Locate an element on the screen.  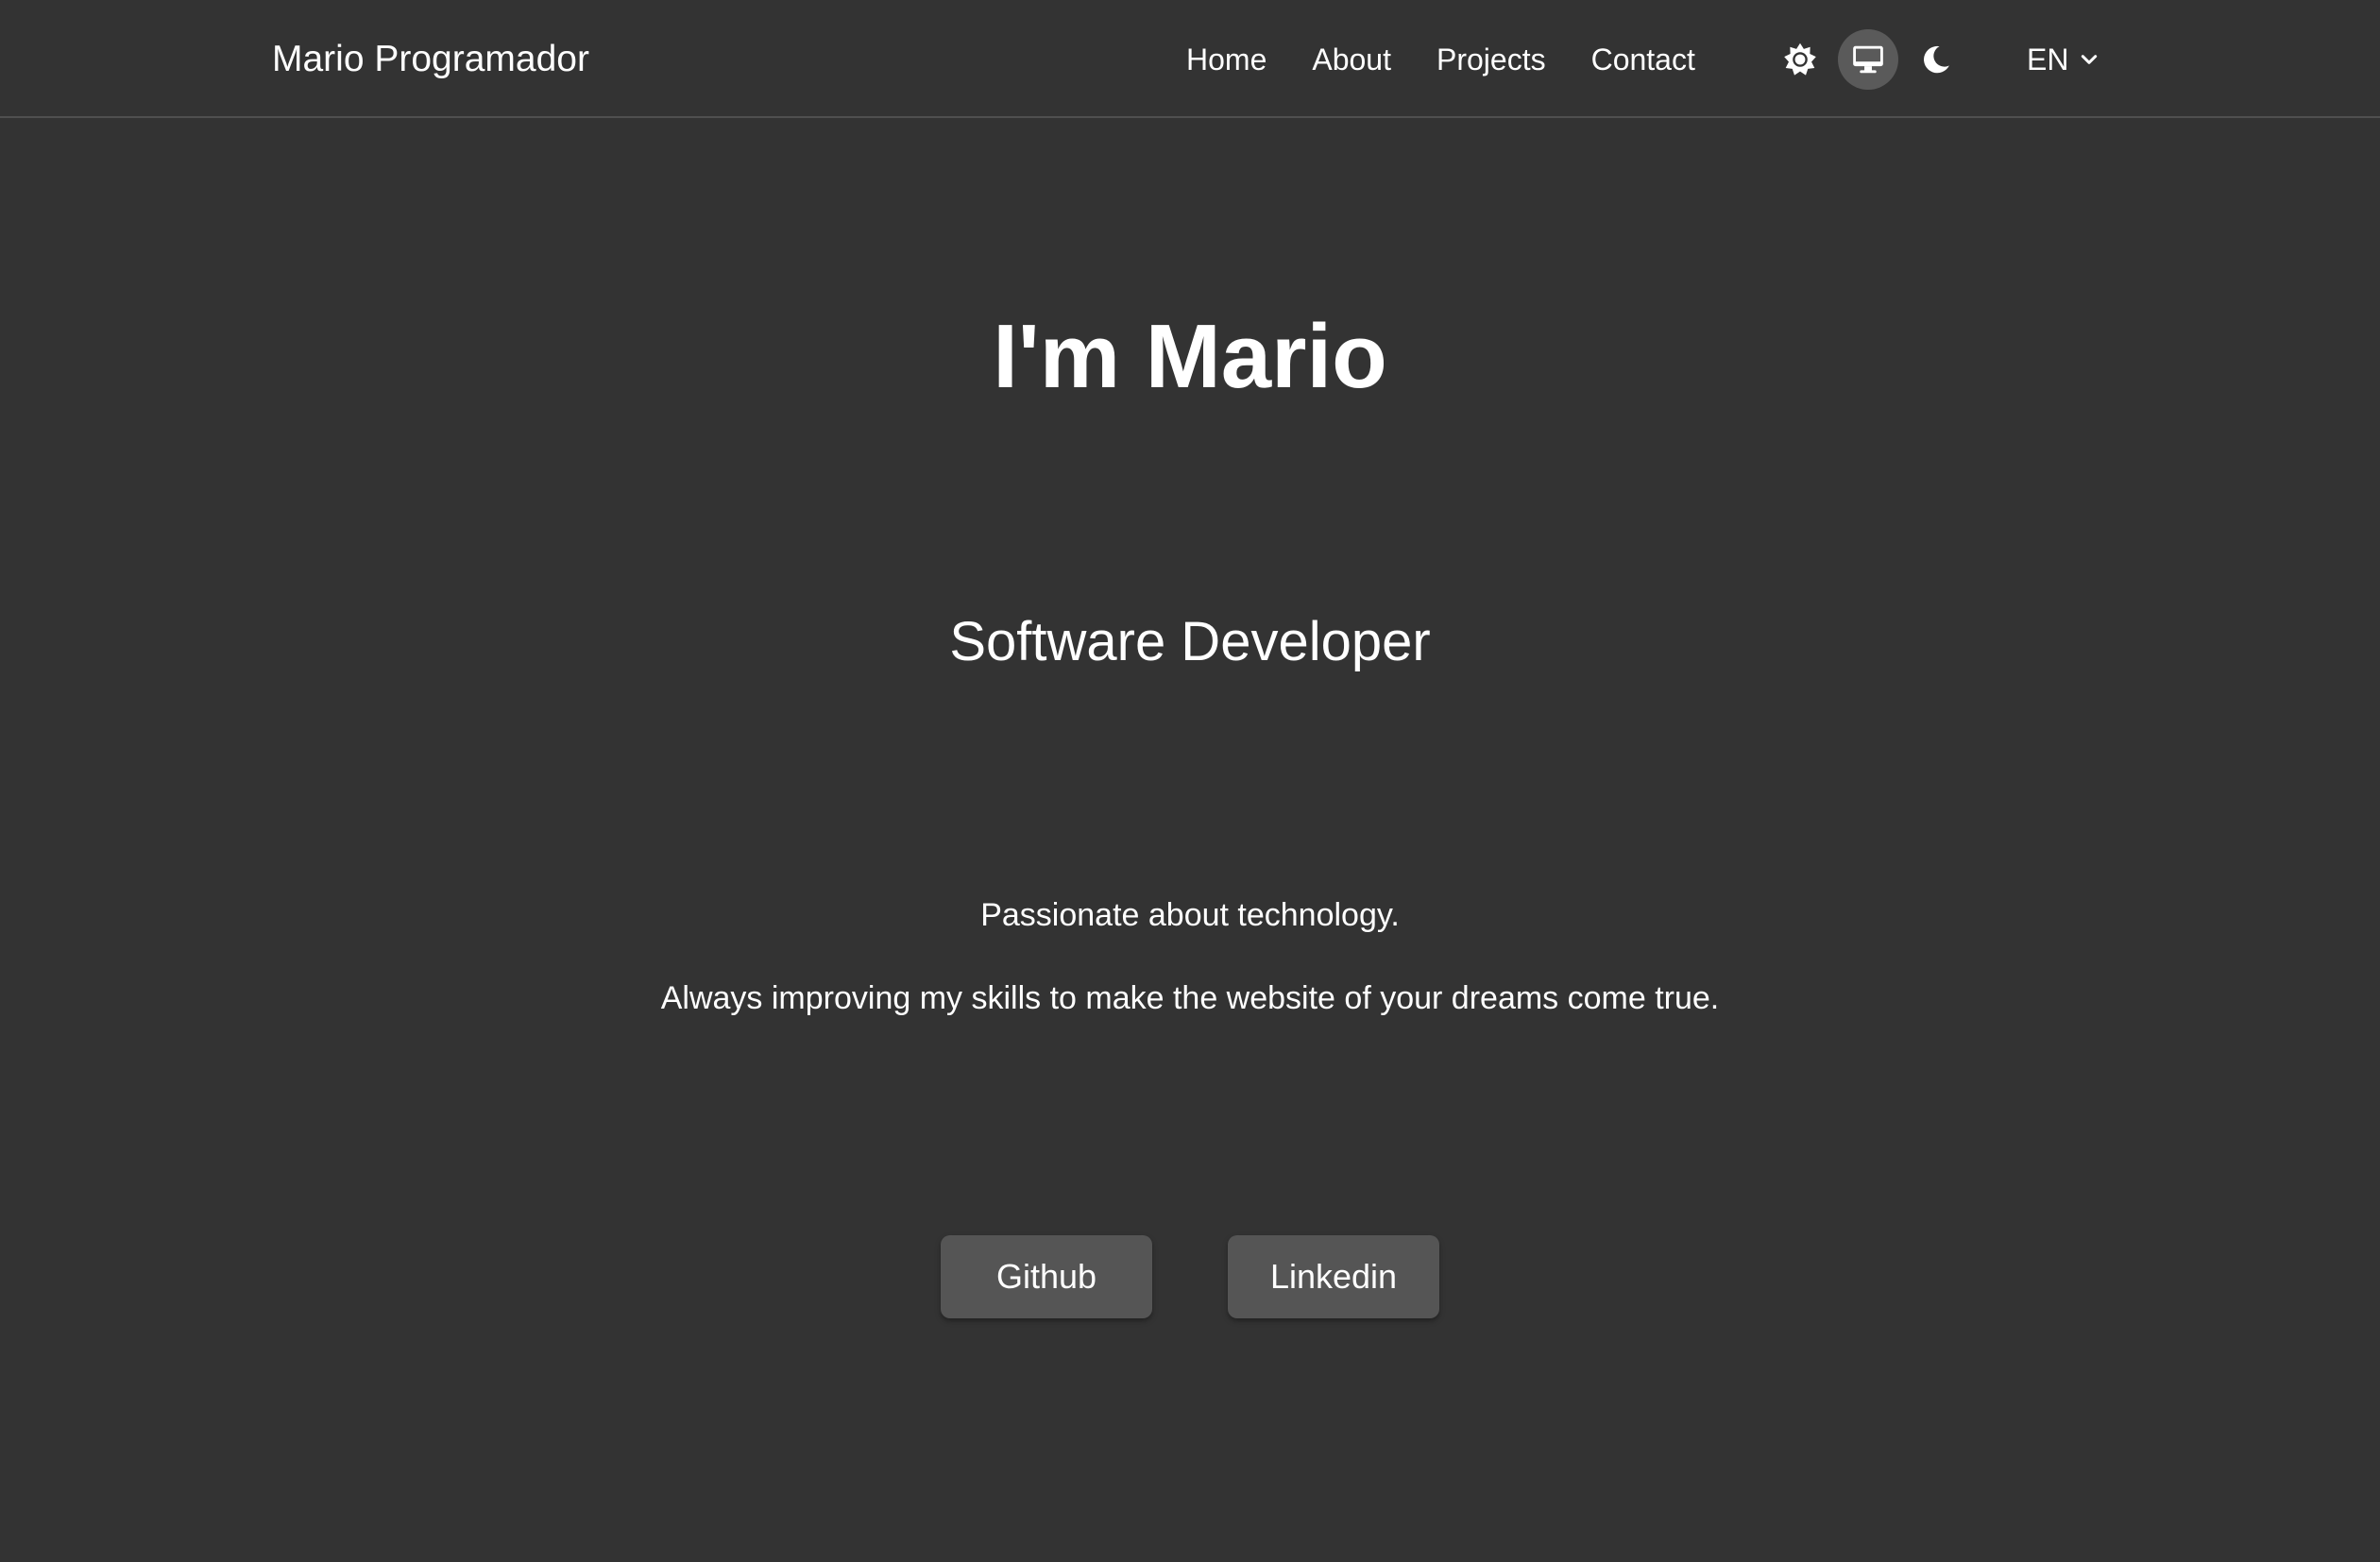
nav-menu: Home About Projects Contact is located at coordinates (1440, 59).